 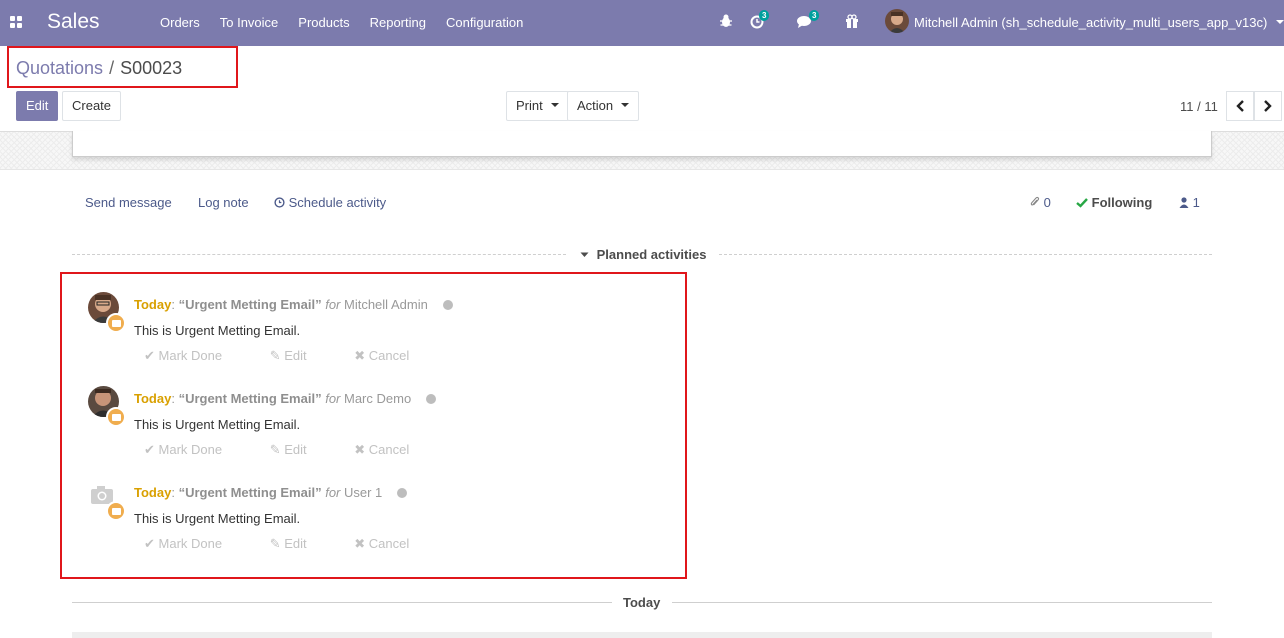 What do you see at coordinates (942, 602) in the screenshot?
I see `today-line-right` at bounding box center [942, 602].